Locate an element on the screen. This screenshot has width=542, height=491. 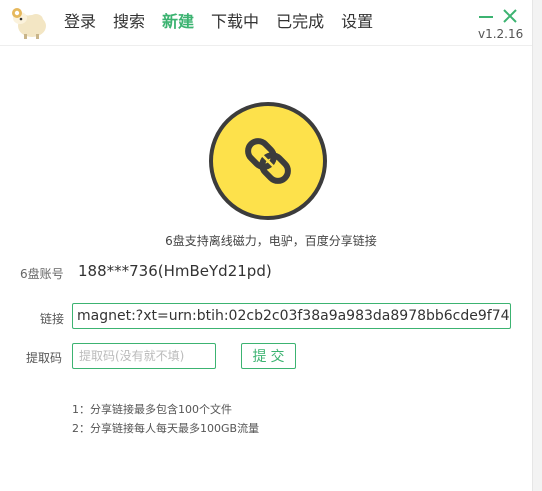
nav-completed: 已完成 is located at coordinates (300, 22).